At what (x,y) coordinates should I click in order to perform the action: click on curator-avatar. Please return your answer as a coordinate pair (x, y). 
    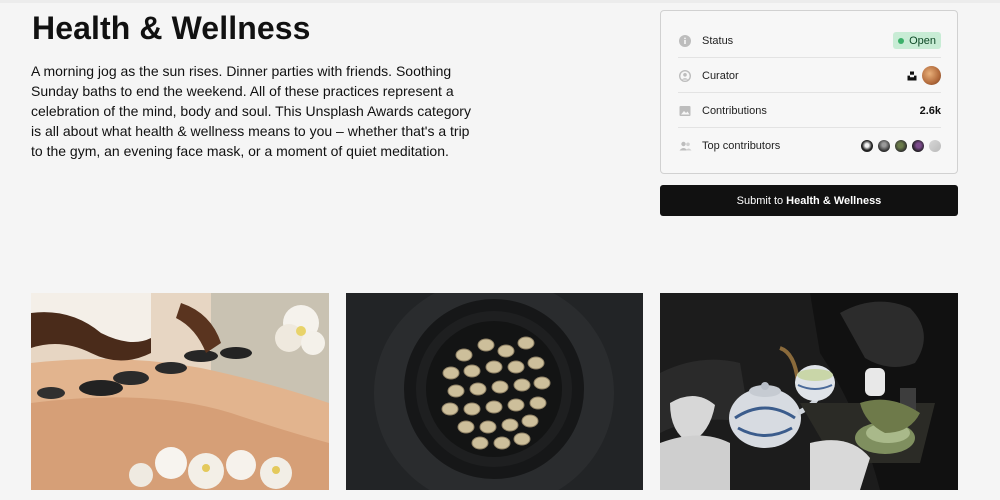
    Looking at the image, I should click on (931, 75).